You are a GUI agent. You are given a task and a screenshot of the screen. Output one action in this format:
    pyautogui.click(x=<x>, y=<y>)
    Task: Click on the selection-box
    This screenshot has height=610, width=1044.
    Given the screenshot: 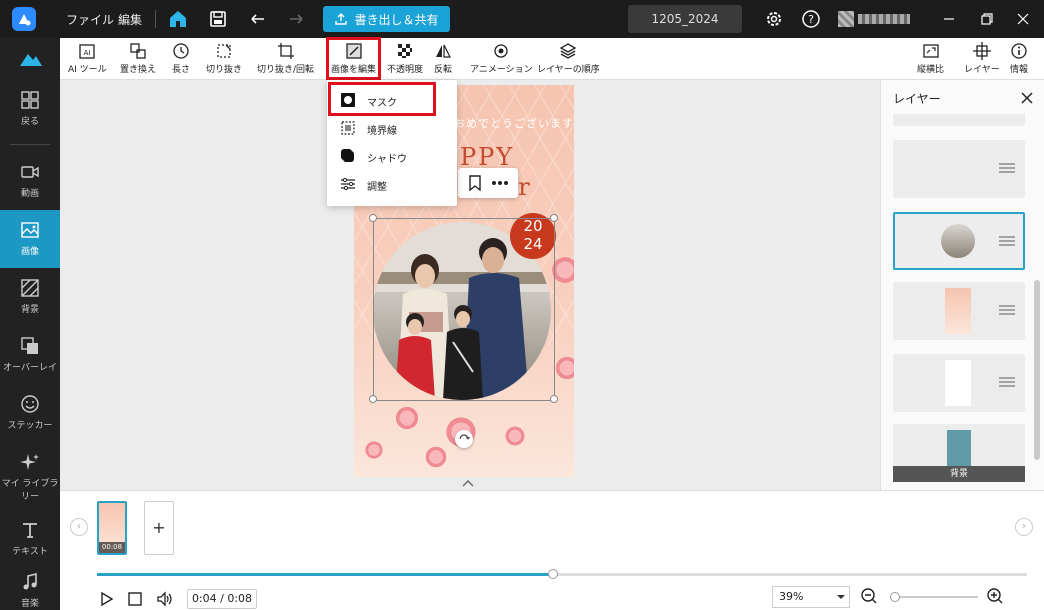 What is the action you would take?
    pyautogui.click(x=463, y=308)
    